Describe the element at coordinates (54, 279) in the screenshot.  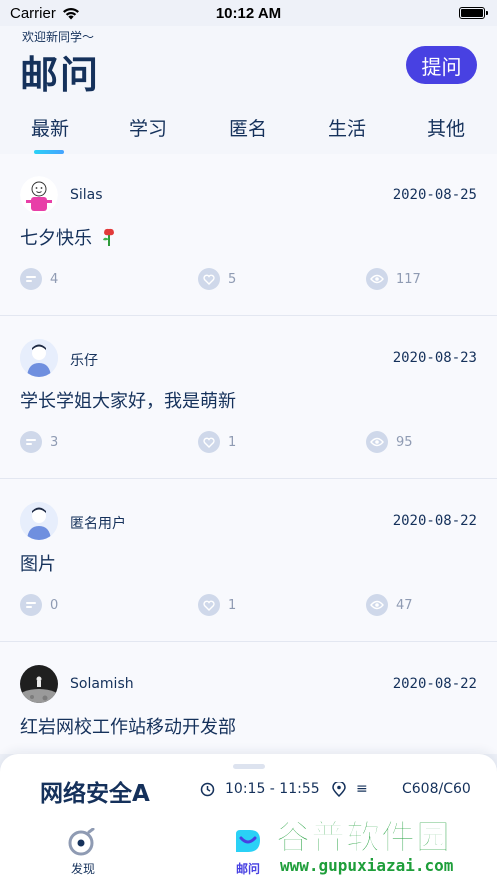
I see `comment-count-value: 4` at that location.